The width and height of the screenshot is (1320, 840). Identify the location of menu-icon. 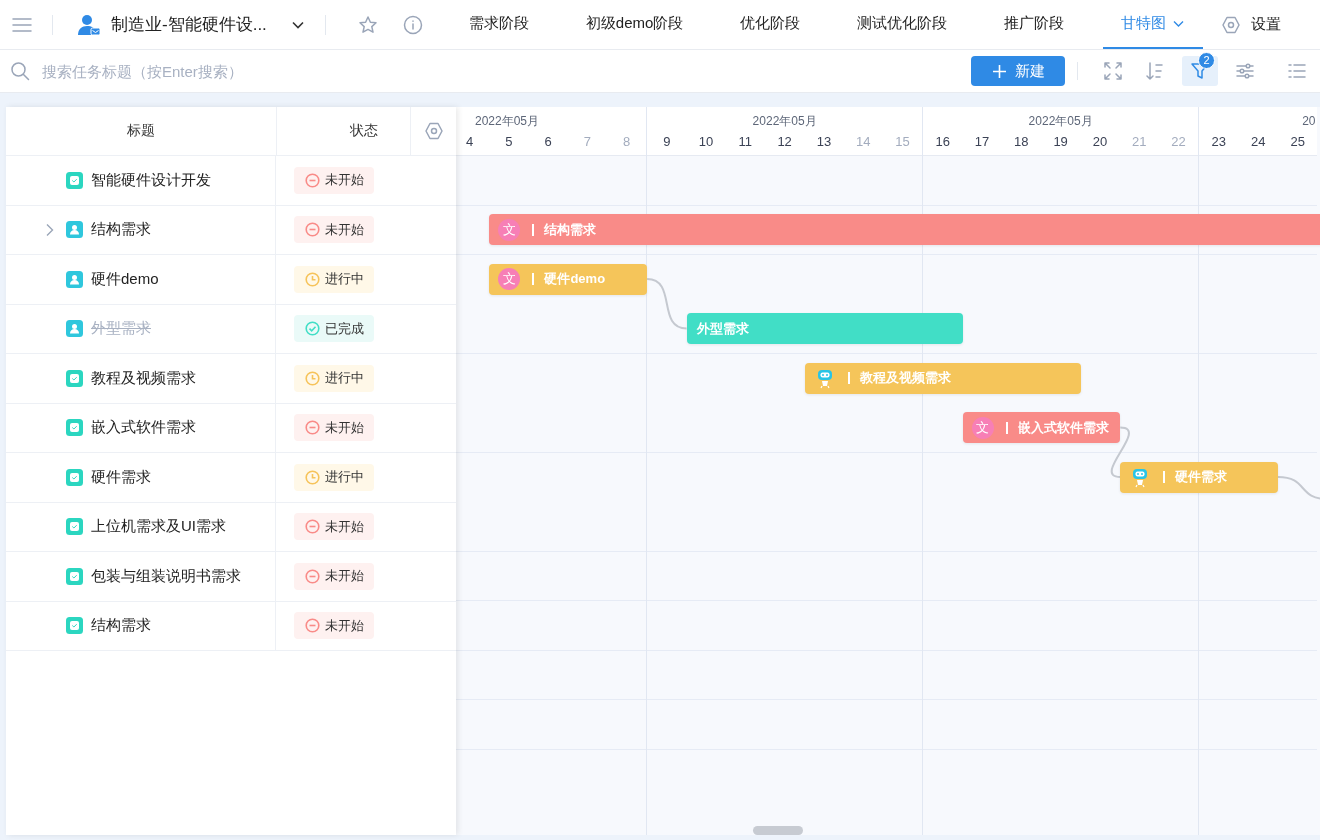
(22, 24).